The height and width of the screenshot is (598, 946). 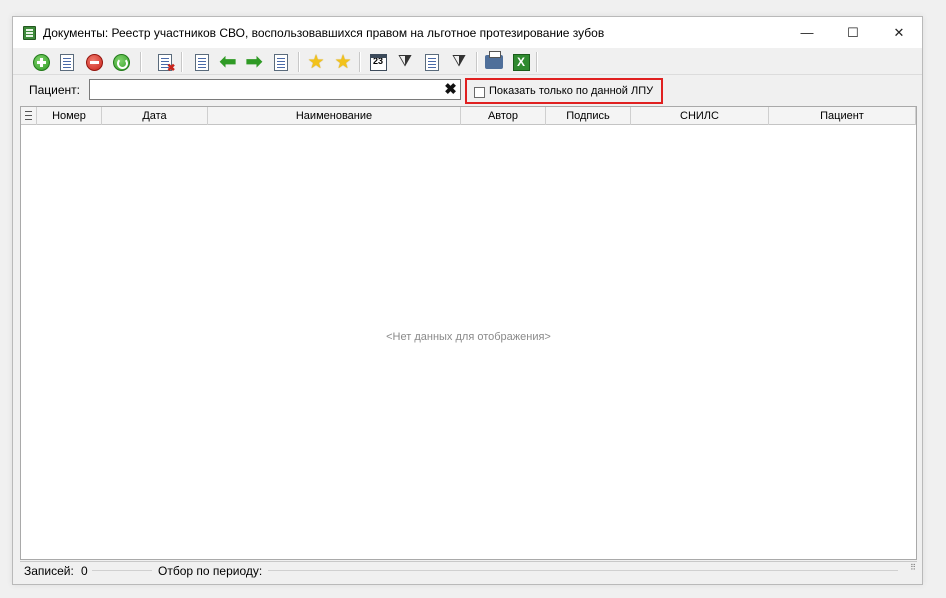 I want to click on column-header-snils: СНИЛС, so click(x=700, y=116).